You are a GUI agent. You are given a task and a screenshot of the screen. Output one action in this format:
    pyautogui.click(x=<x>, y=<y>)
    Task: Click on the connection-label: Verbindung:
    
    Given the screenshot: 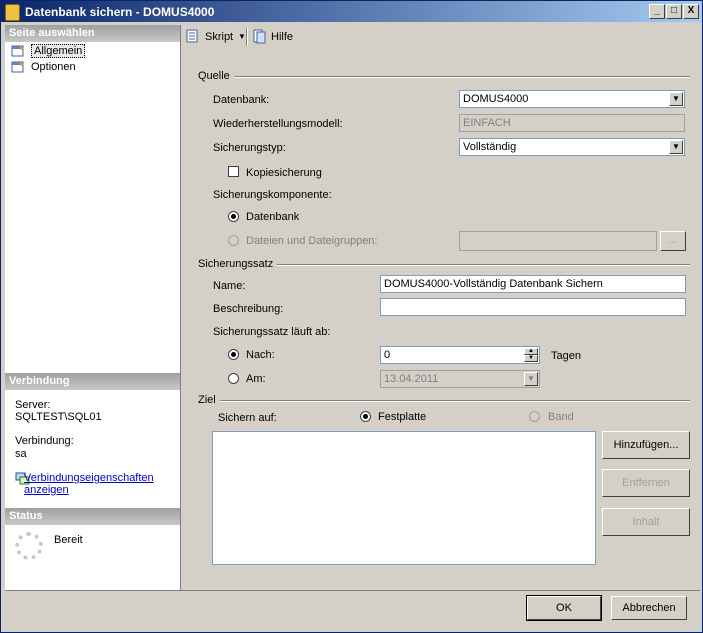 What is the action you would take?
    pyautogui.click(x=44, y=441)
    